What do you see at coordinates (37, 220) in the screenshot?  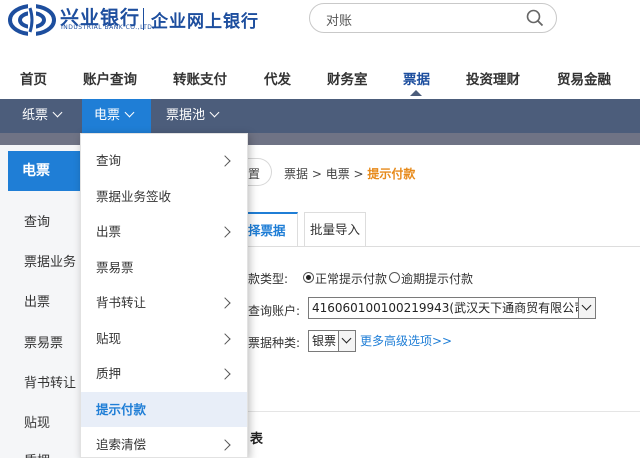 I see `sidebar-item-query: 查询` at bounding box center [37, 220].